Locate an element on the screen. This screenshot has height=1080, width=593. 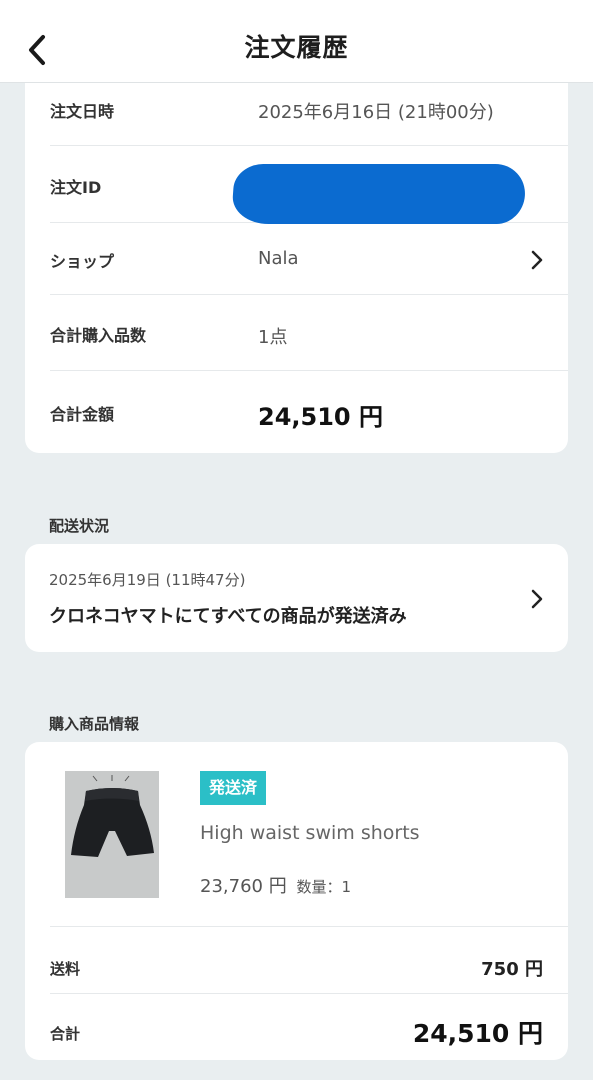
order-id-redaction is located at coordinates (379, 194).